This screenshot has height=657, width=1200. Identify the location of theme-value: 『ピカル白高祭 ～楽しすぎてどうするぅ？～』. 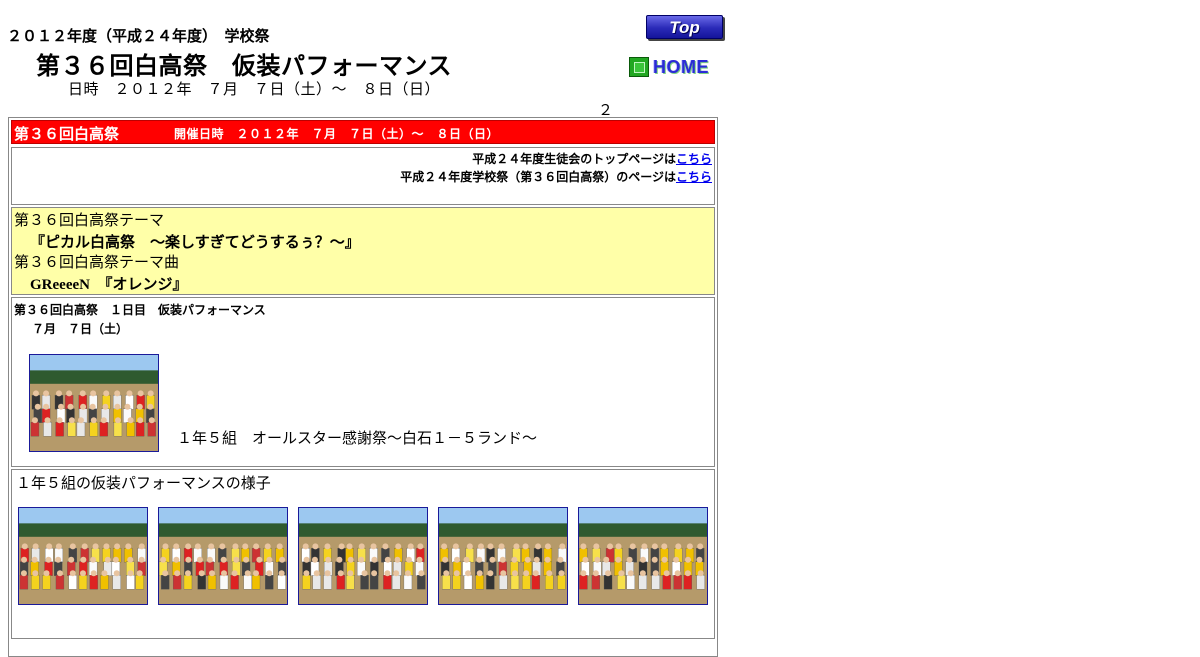
(195, 243).